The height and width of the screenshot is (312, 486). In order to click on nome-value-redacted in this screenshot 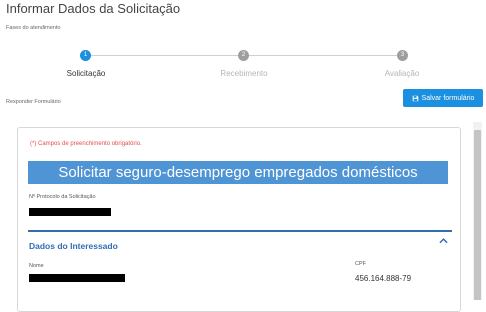, I will do `click(77, 278)`.